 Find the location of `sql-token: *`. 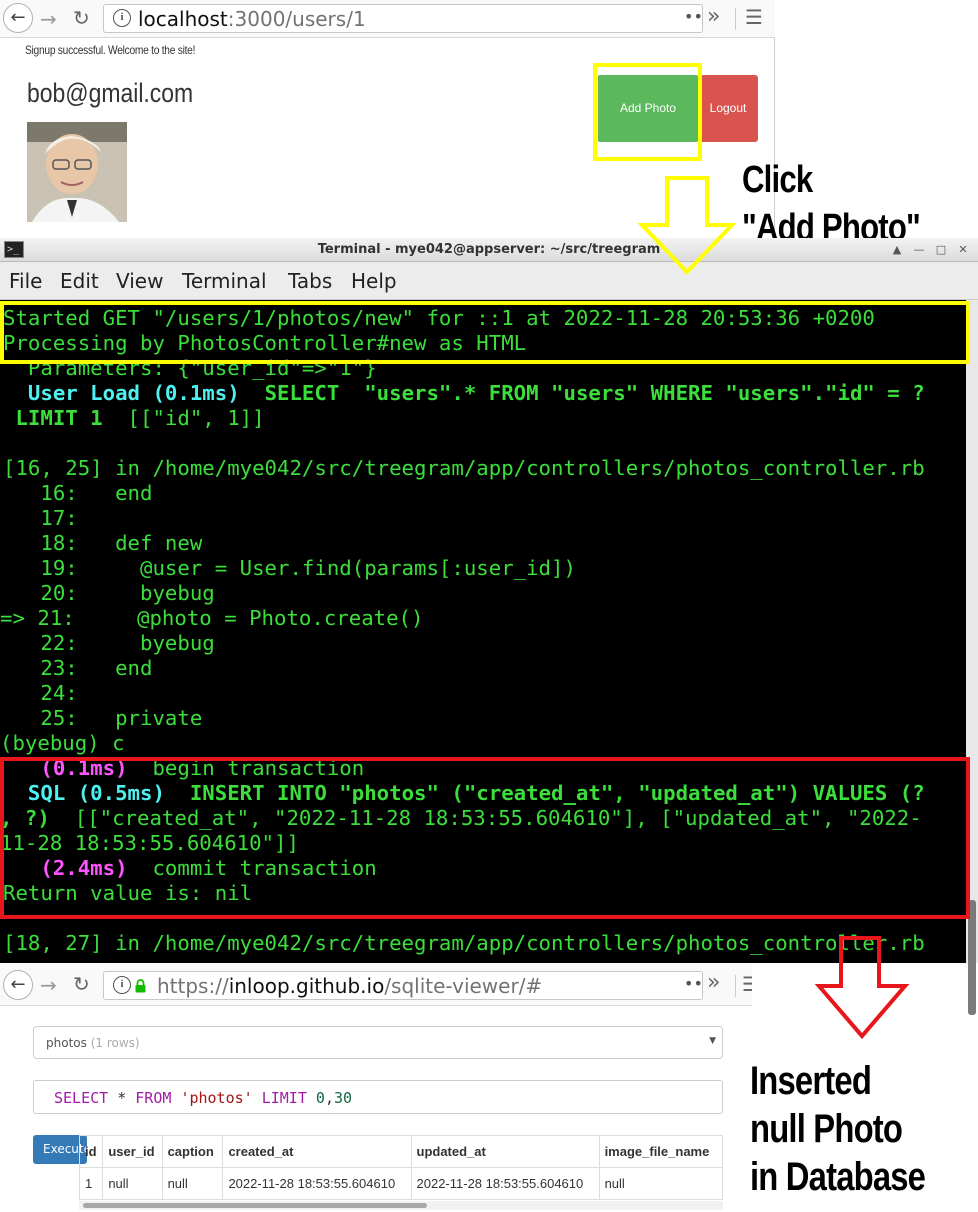

sql-token: * is located at coordinates (122, 1098).